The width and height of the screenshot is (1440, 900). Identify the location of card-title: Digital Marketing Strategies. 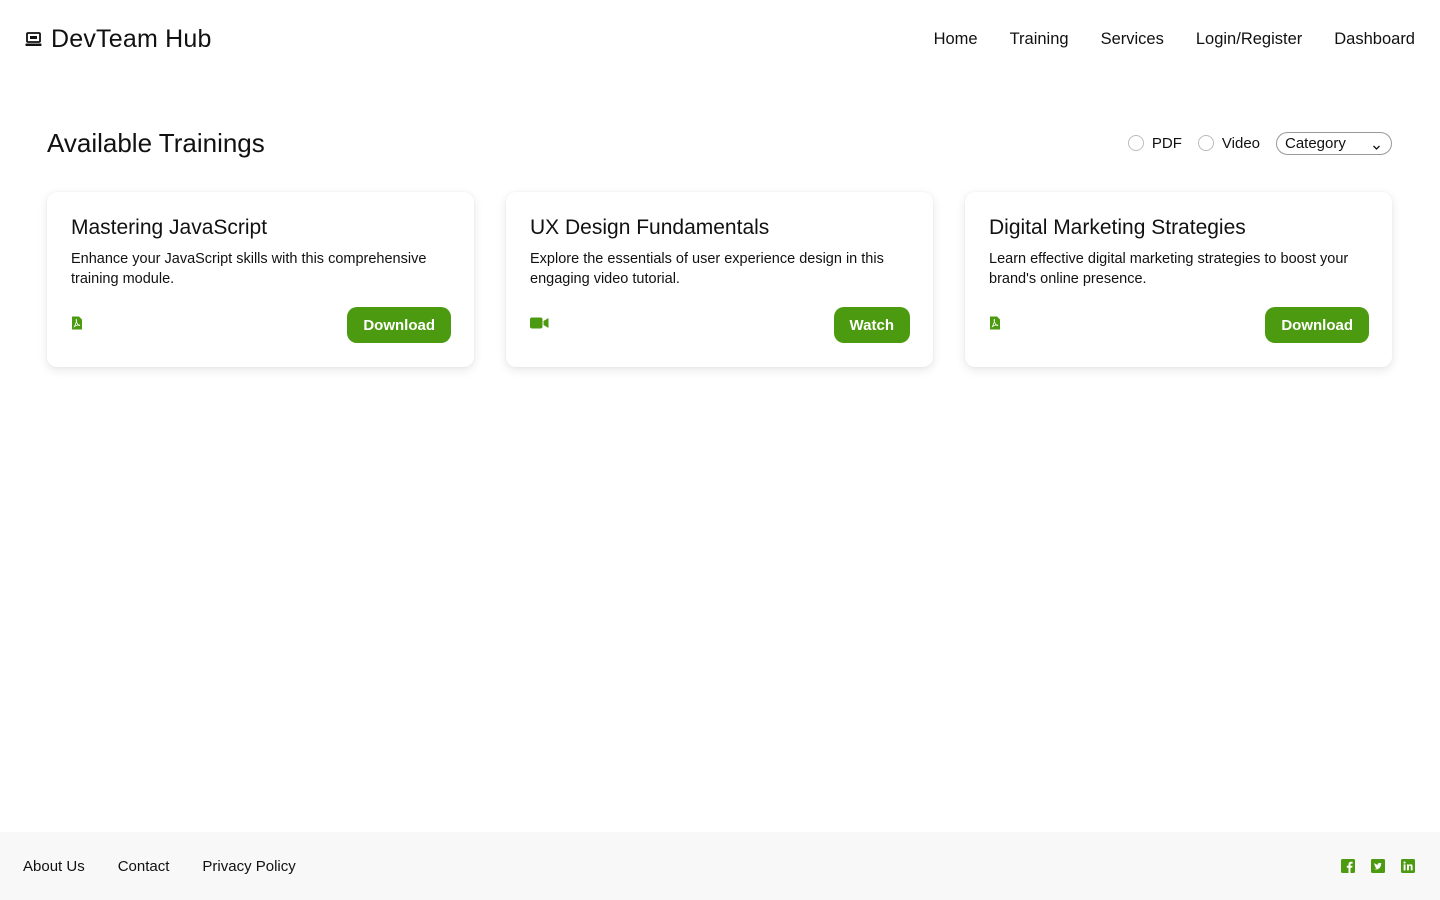
(1117, 227).